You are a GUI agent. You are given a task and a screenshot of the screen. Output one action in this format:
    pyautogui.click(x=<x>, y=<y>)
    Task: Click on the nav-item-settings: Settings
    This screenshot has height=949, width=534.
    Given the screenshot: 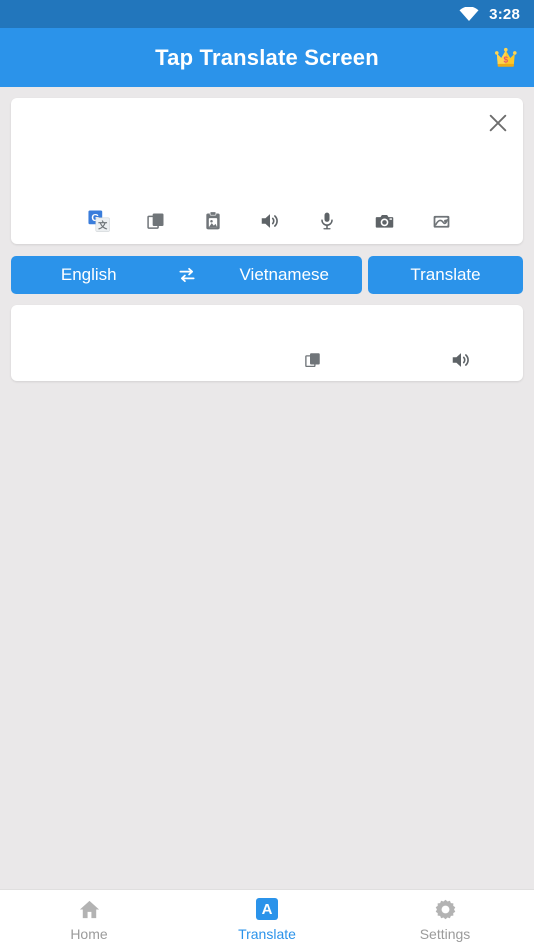 What is the action you would take?
    pyautogui.click(x=445, y=919)
    